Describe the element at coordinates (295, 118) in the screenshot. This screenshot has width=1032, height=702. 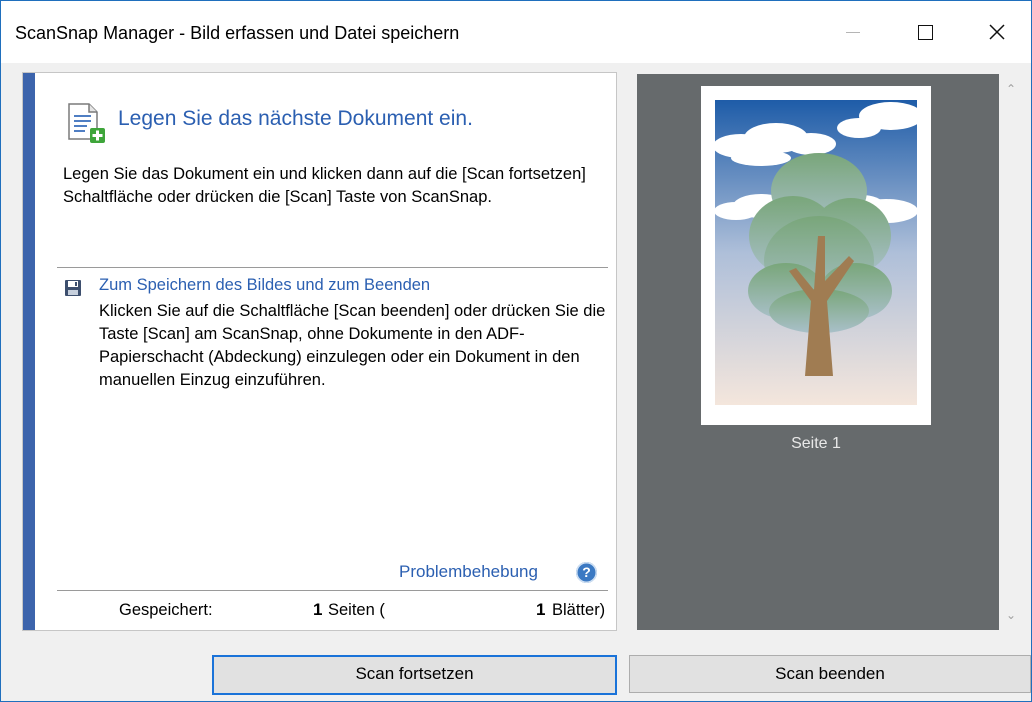
I see `instruction-heading: Legen Sie das nächste Dokument ein.` at that location.